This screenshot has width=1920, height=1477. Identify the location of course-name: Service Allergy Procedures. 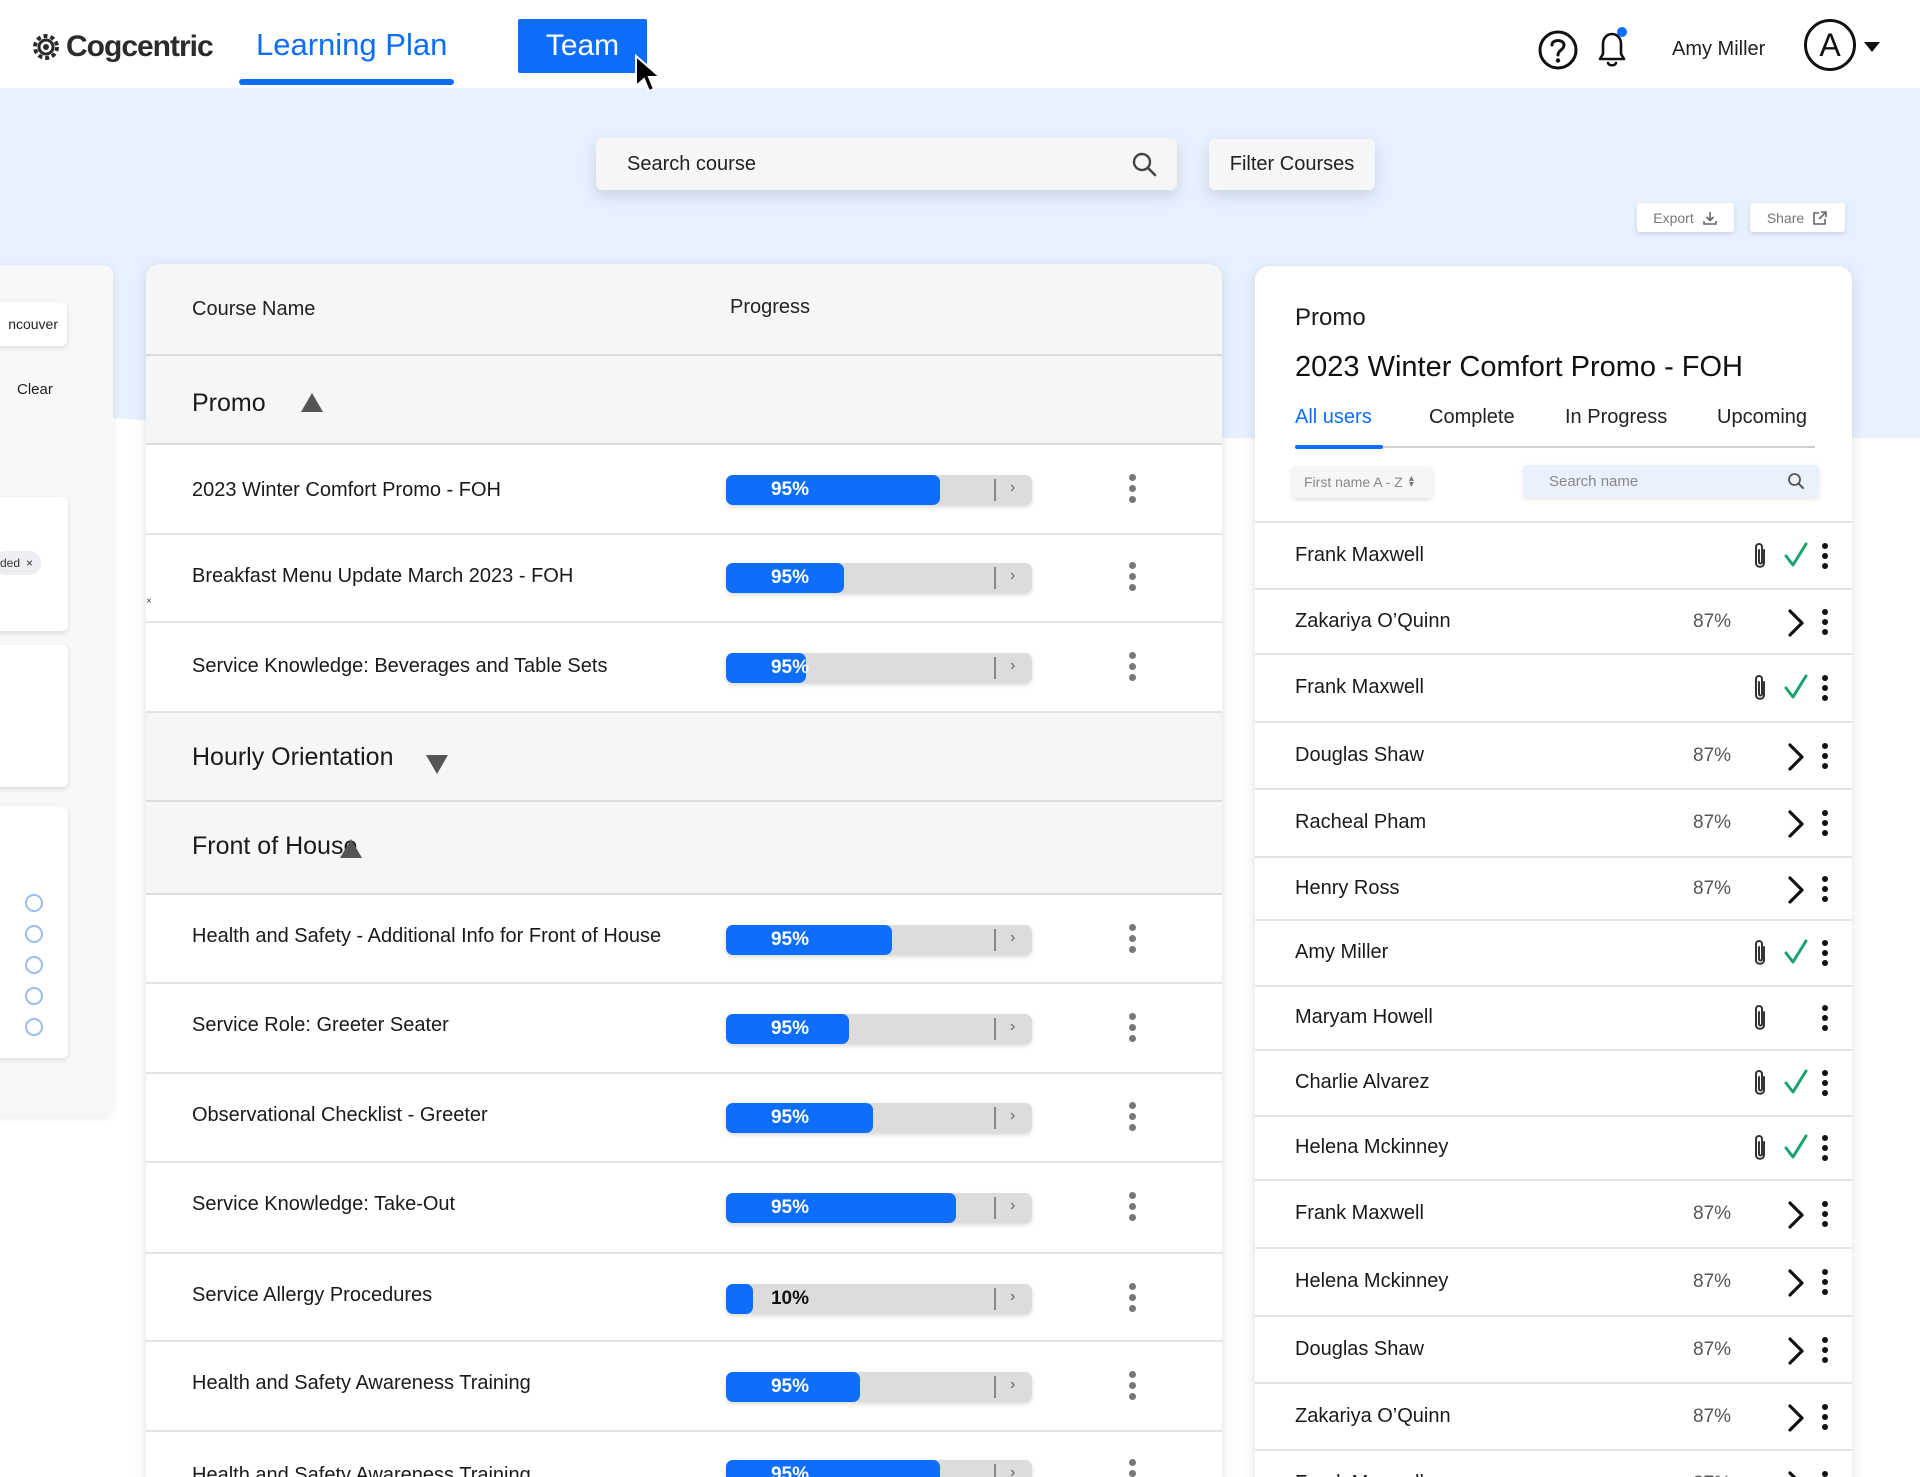
(312, 1295).